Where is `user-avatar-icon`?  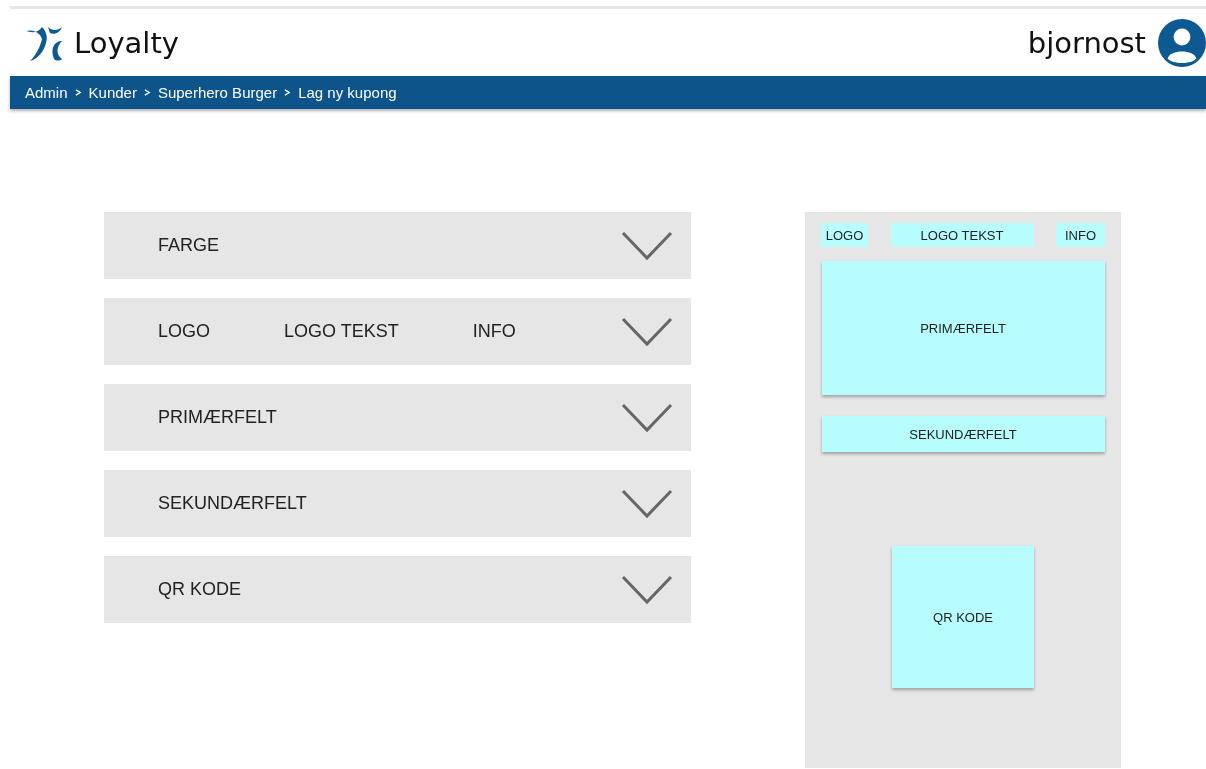 user-avatar-icon is located at coordinates (1182, 42).